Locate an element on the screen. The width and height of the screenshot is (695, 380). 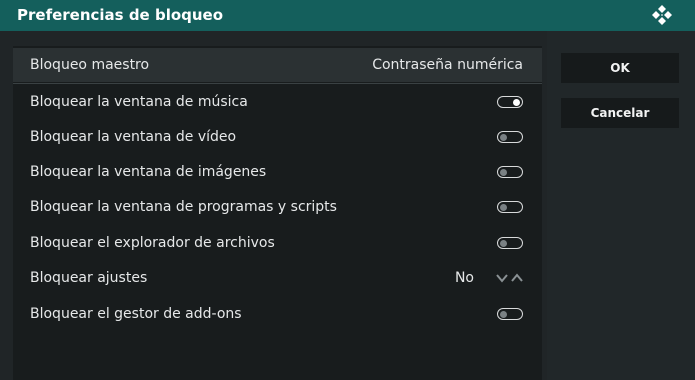
setting-lock-settings: Bloquear ajustes No is located at coordinates (277, 278).